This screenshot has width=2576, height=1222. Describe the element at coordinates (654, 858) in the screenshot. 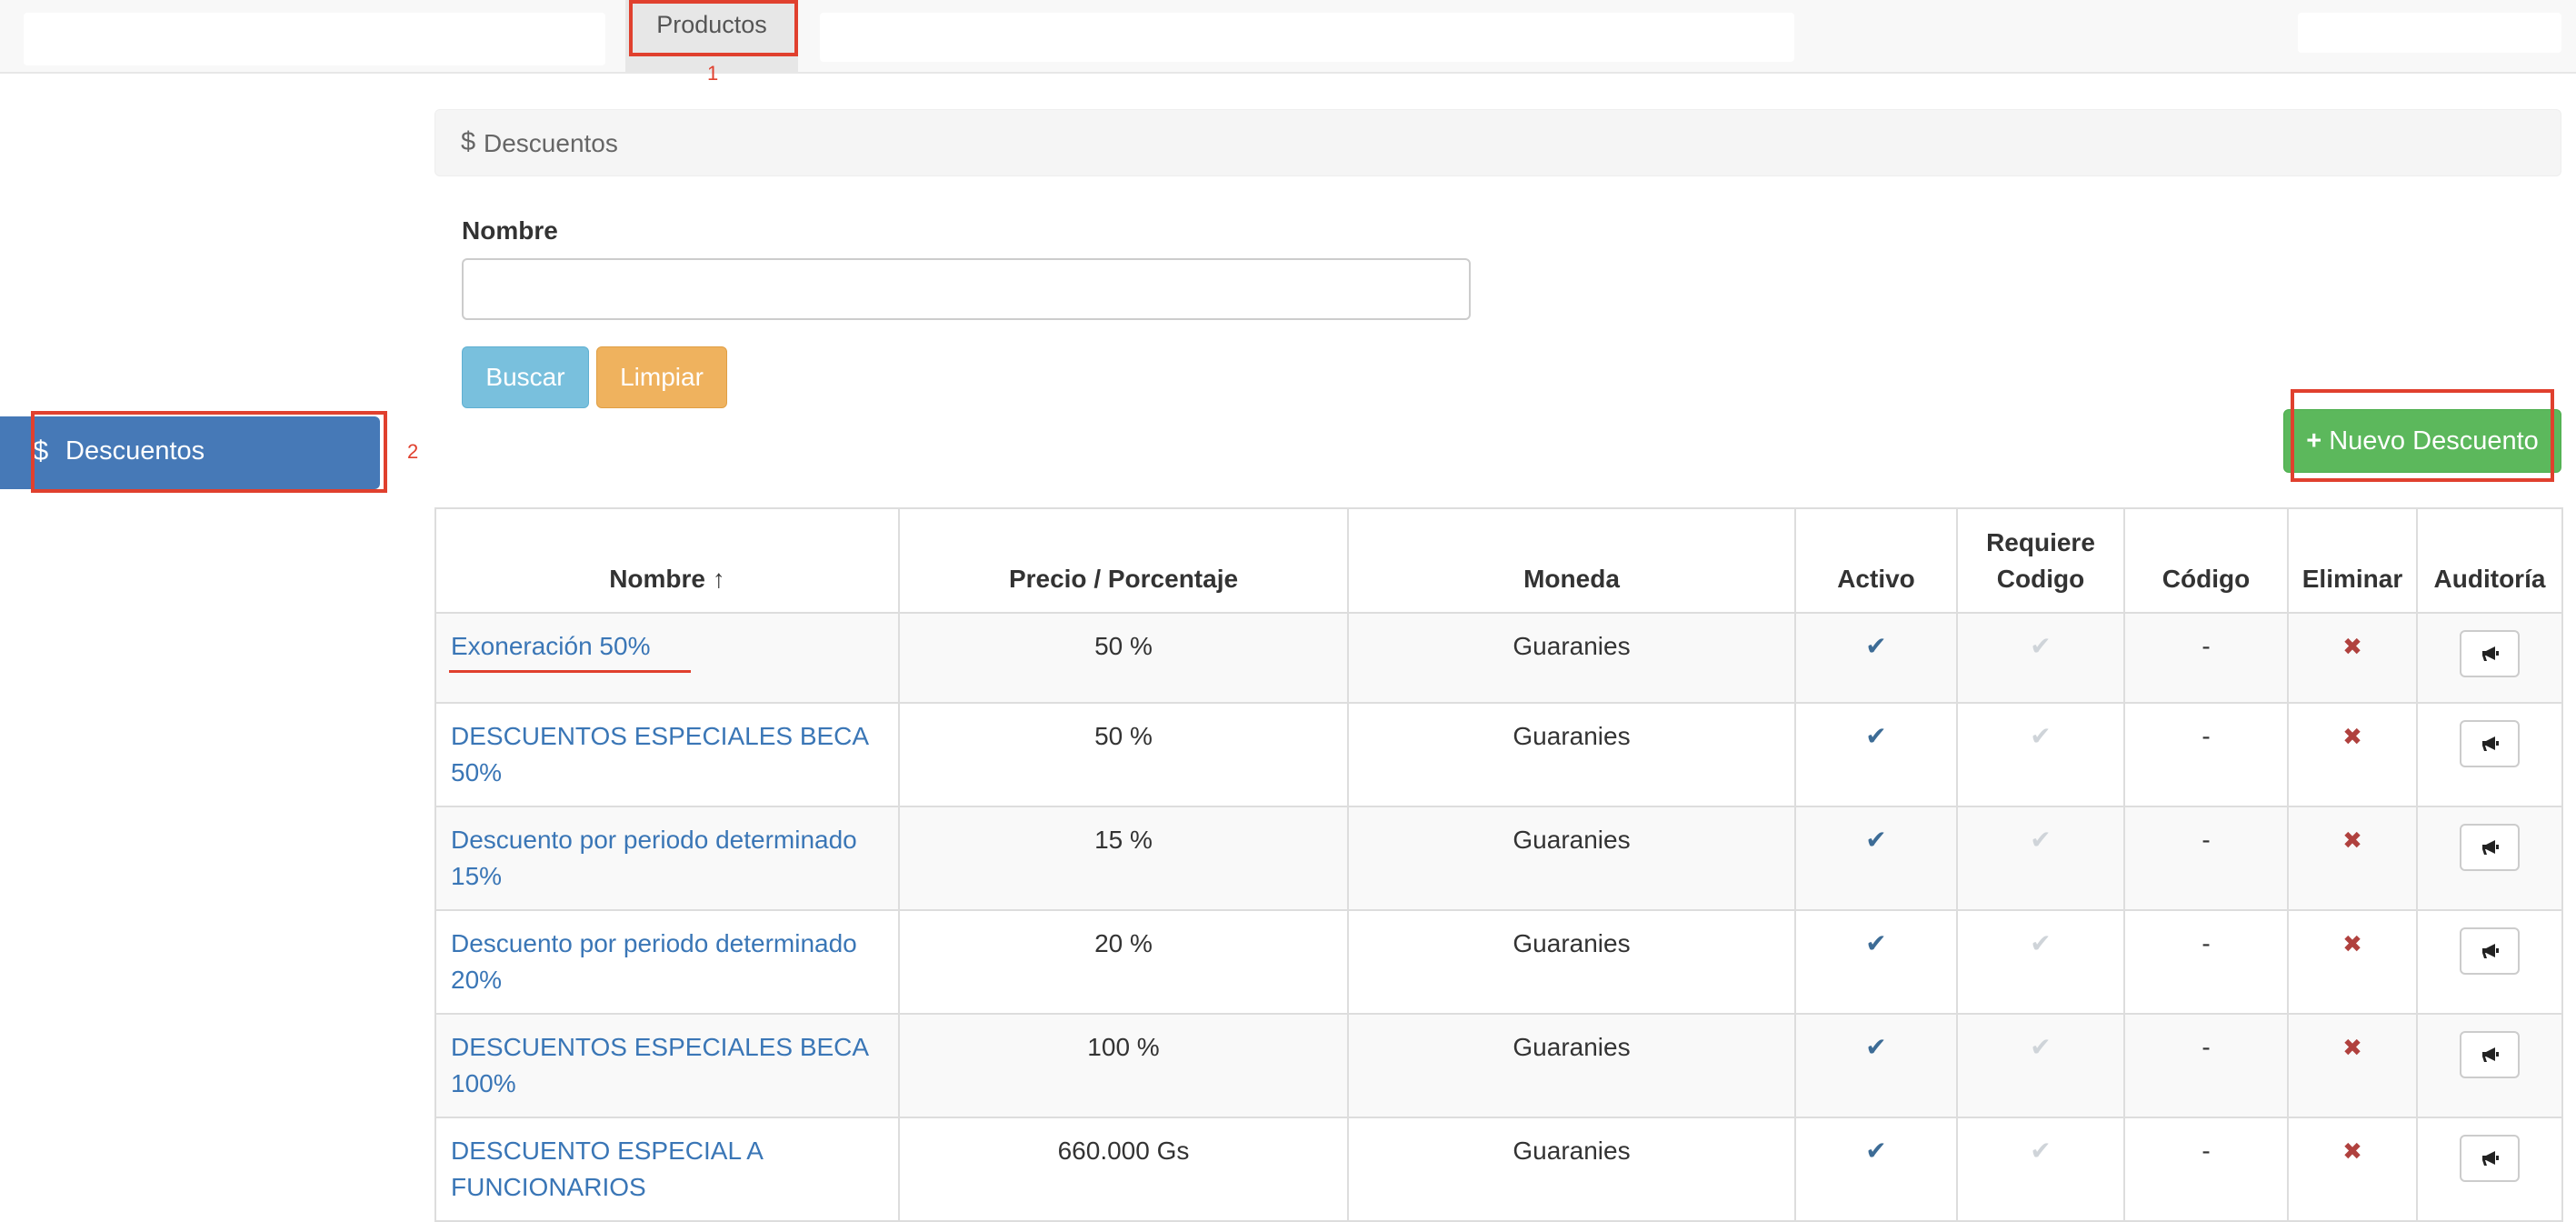

I see `discount-name-link: Descuento por periodo determinado 15%` at that location.